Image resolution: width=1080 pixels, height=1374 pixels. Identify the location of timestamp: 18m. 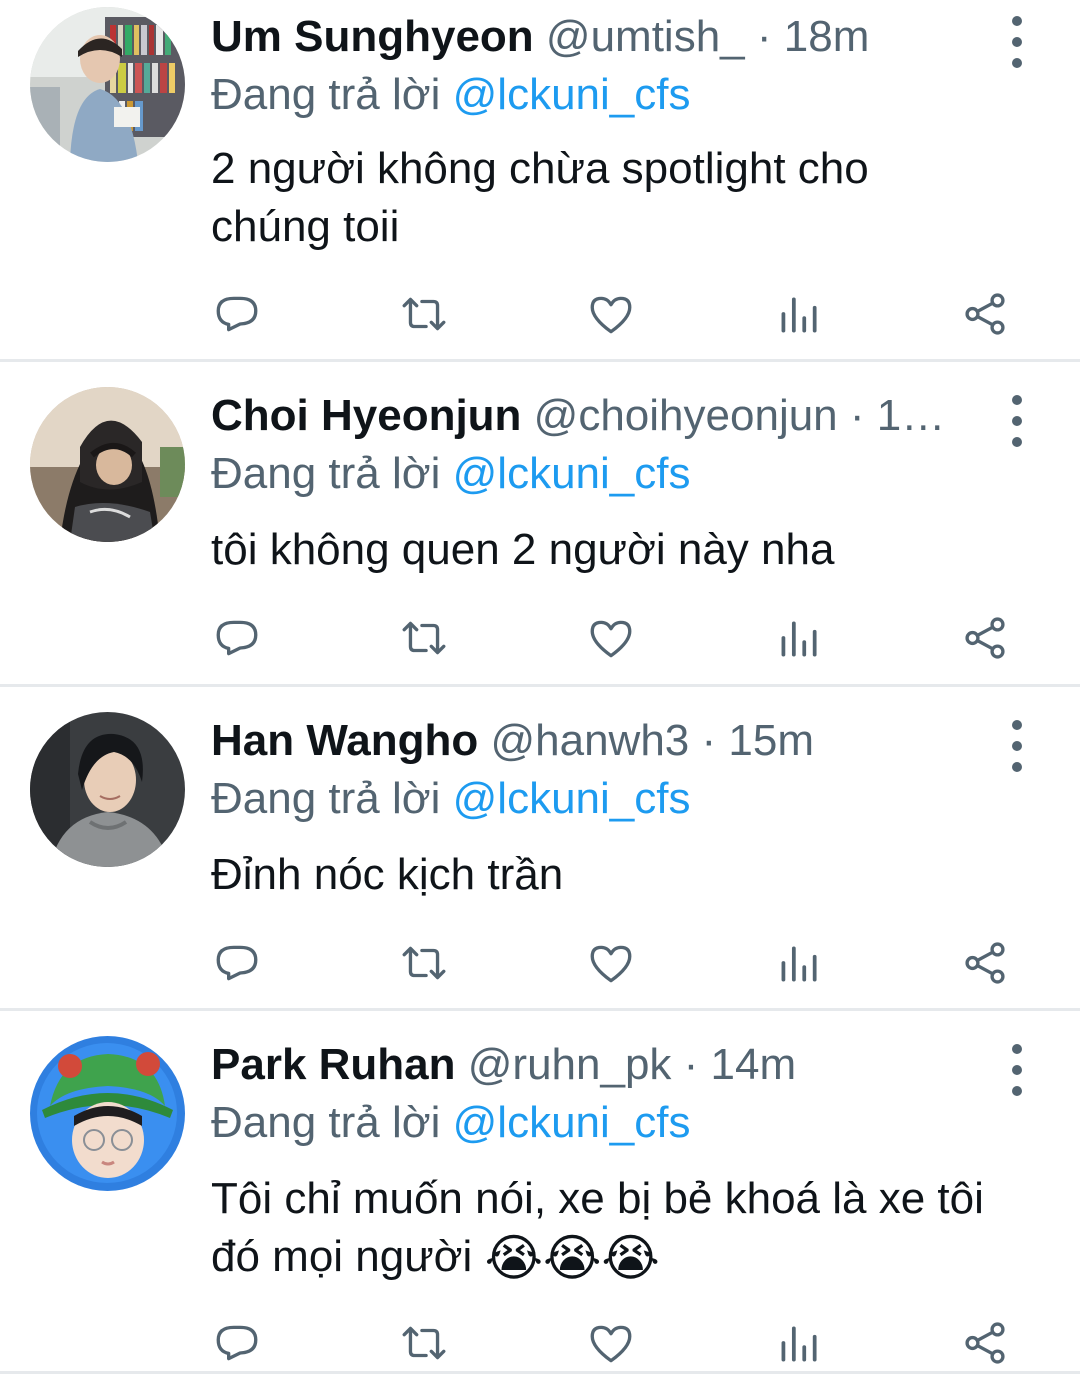
(827, 36).